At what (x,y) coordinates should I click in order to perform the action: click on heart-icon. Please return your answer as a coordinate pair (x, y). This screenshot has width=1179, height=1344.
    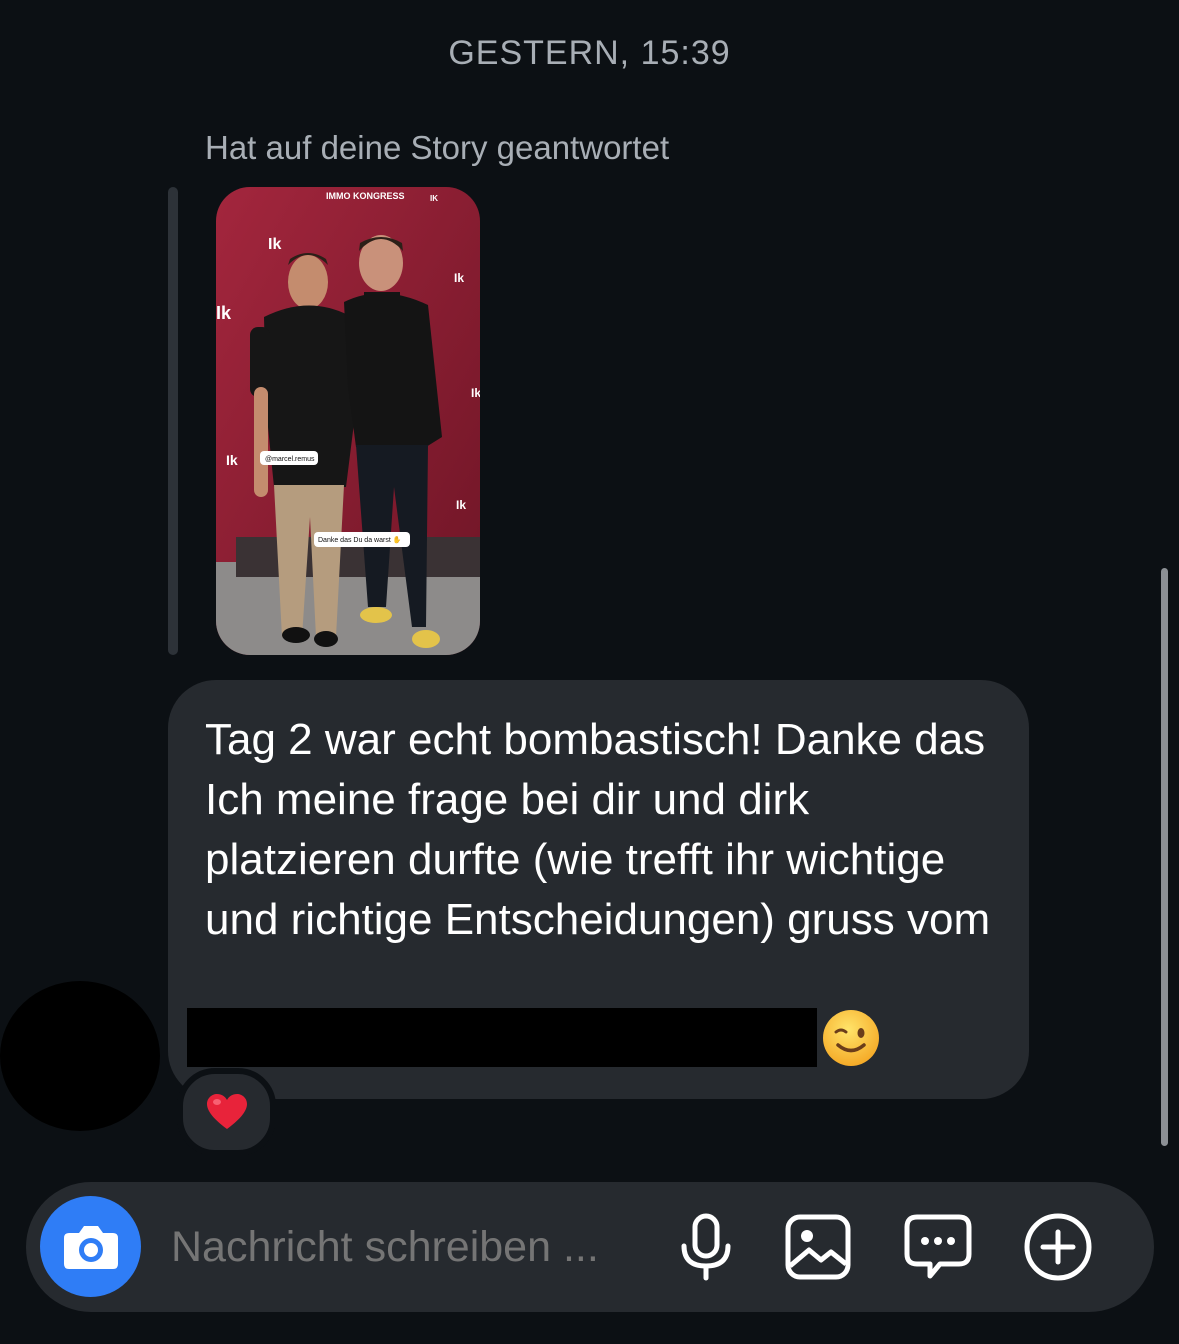
    Looking at the image, I should click on (226, 1111).